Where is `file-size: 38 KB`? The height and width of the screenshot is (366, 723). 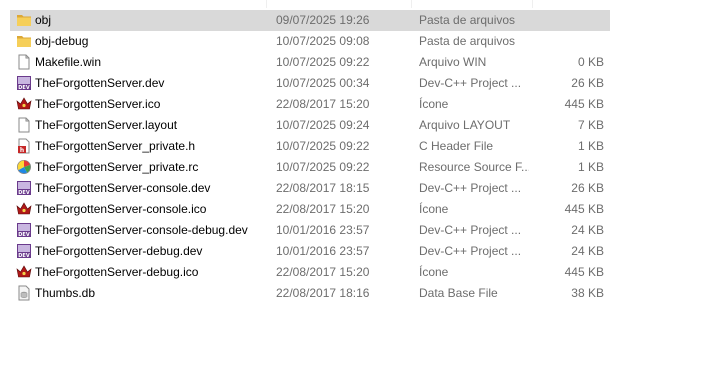 file-size: 38 KB is located at coordinates (587, 293).